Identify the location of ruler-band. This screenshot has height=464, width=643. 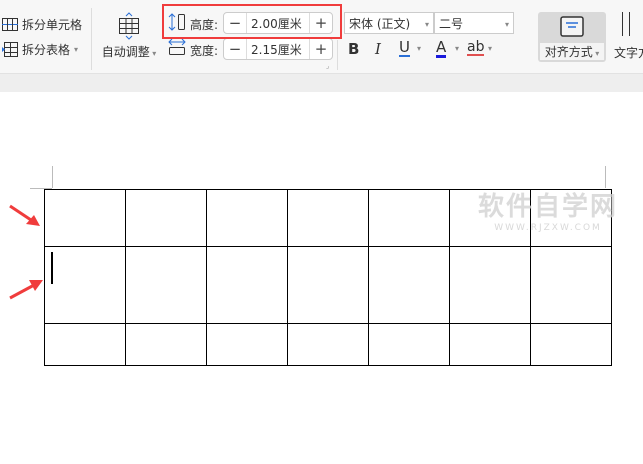
(321, 83).